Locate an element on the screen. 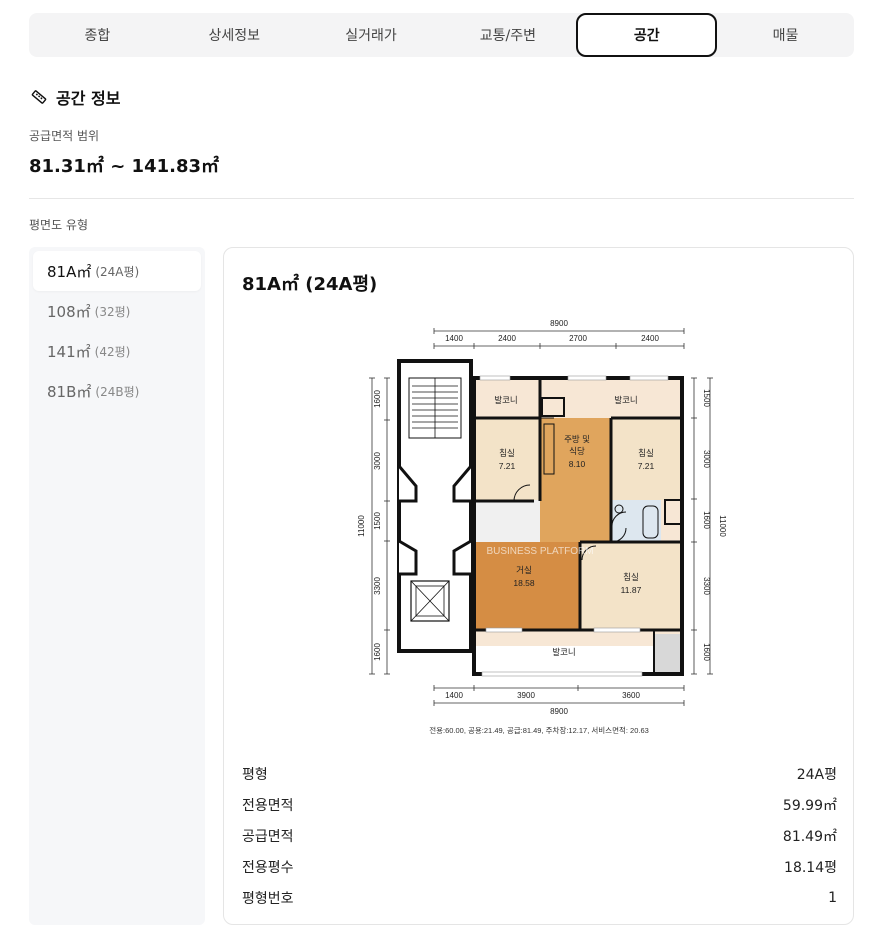 The image size is (885, 949). room-bedroom-3: 침실 is located at coordinates (631, 577).